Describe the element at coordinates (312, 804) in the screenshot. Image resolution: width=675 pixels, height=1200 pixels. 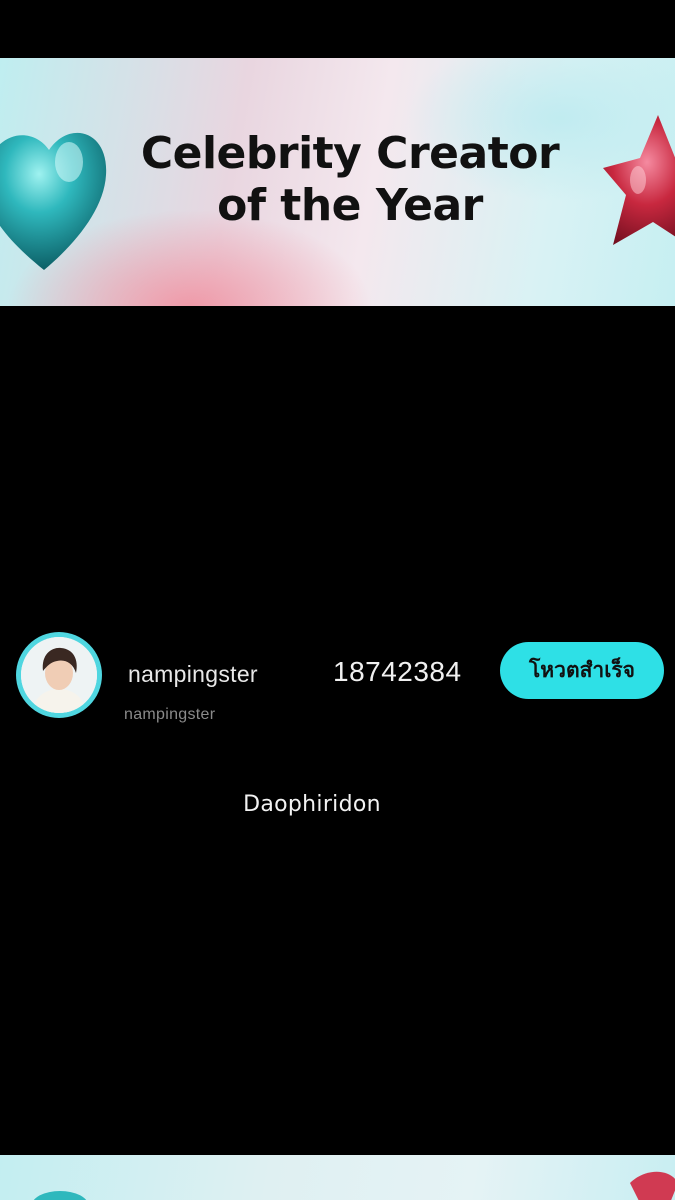
I see `watermark: Daophiridon` at that location.